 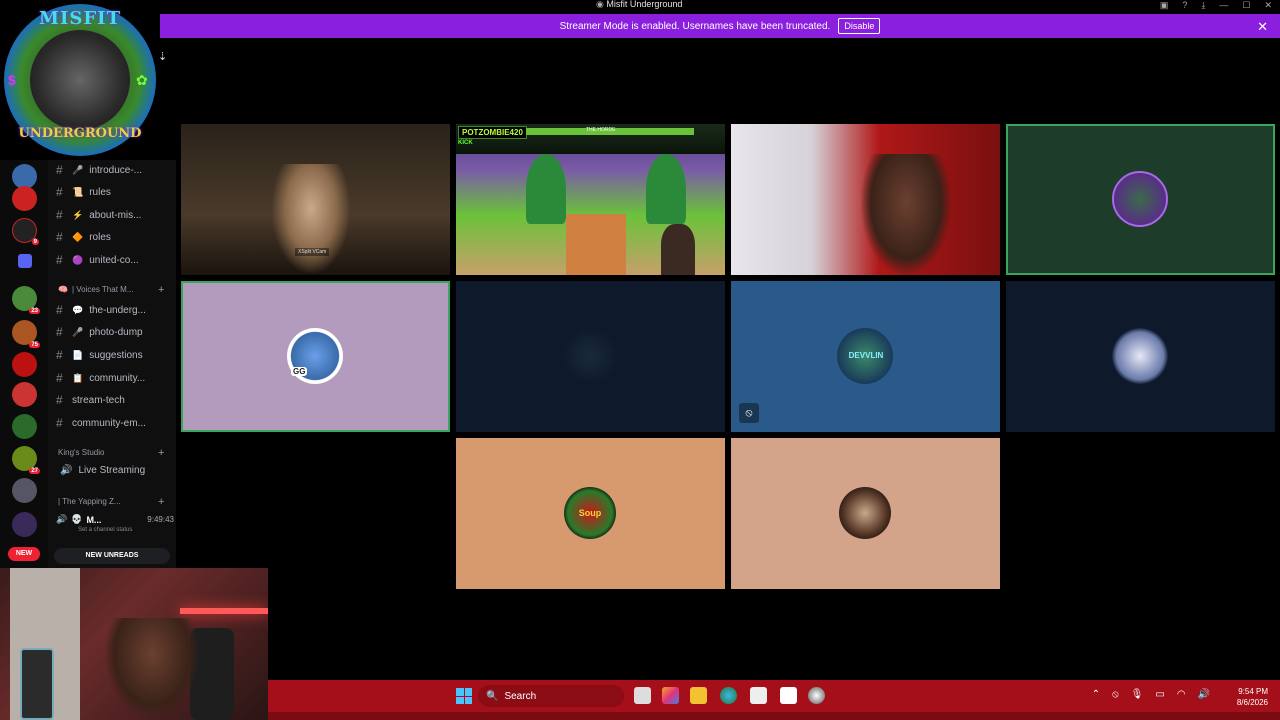 I want to click on mic-tray-icon: 🎙, so click(x=1137, y=694).